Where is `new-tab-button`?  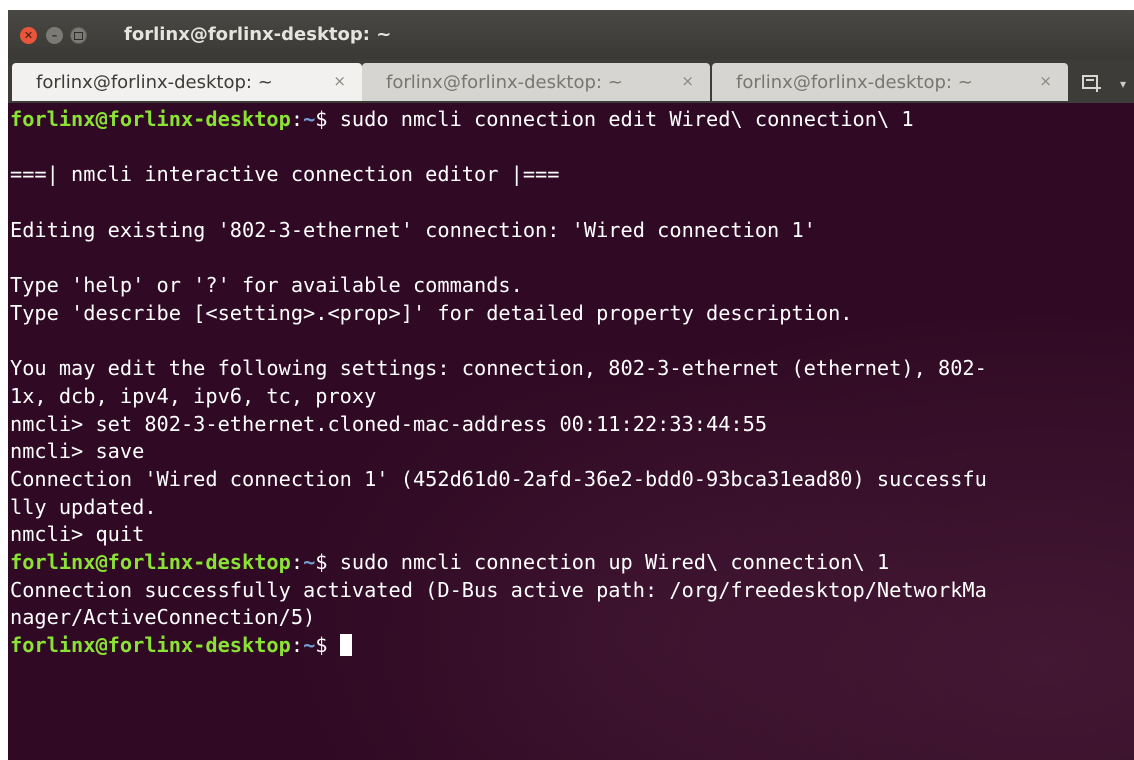 new-tab-button is located at coordinates (1092, 83).